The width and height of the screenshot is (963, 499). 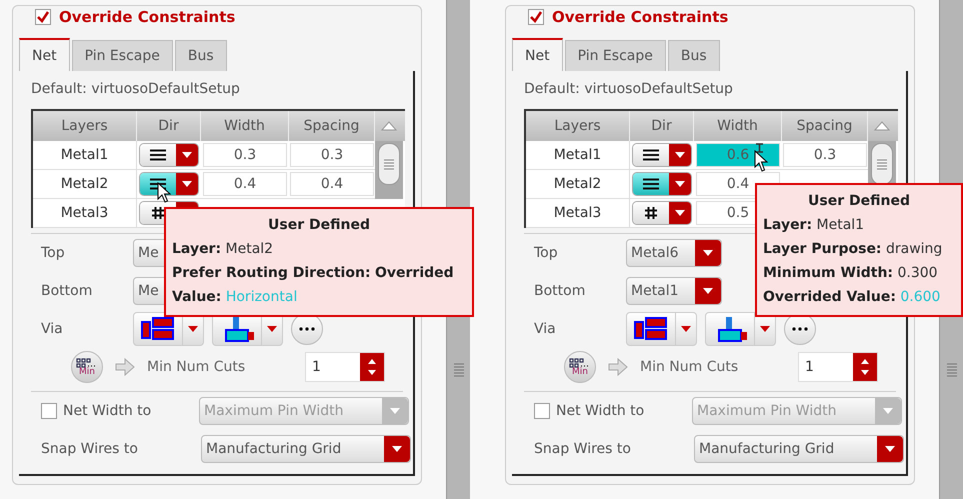 What do you see at coordinates (235, 297) in the screenshot?
I see `tooltip-line: Value: Horizontal` at bounding box center [235, 297].